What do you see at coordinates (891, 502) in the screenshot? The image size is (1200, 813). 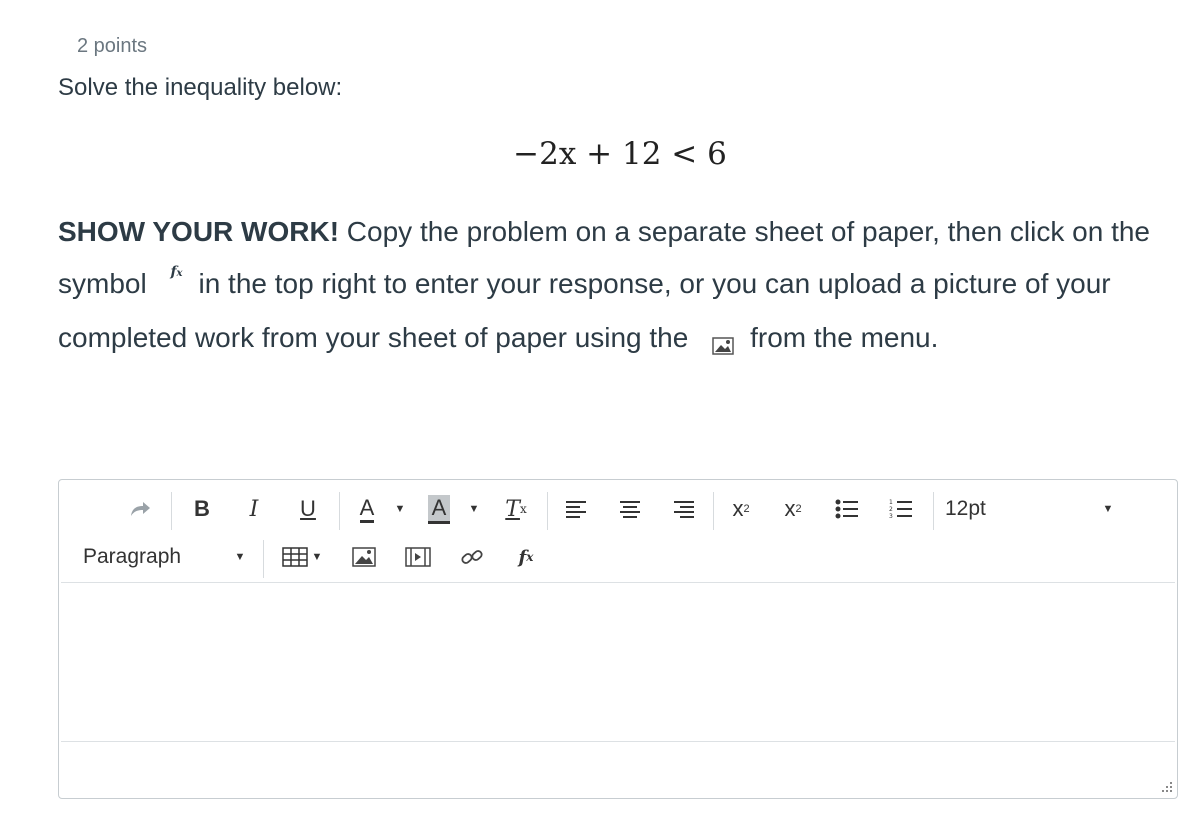 I see `svg-text: 1` at bounding box center [891, 502].